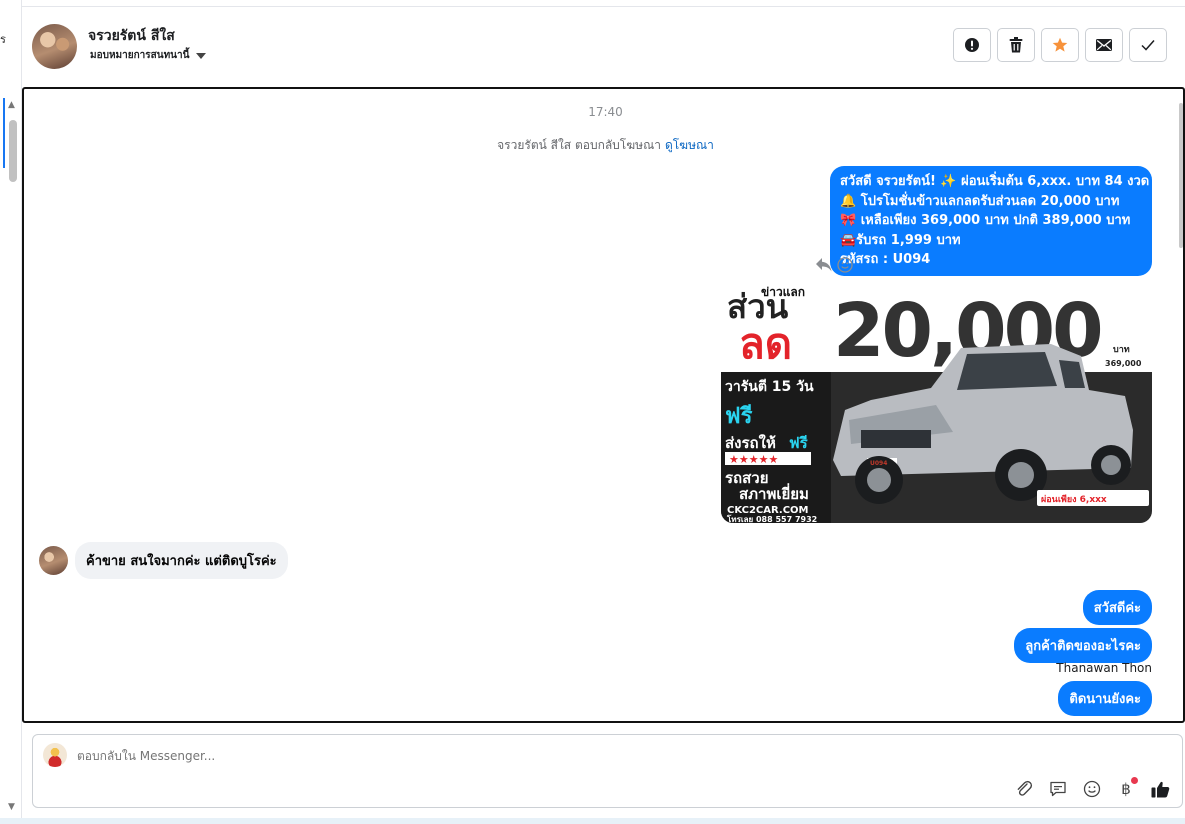  What do you see at coordinates (834, 265) in the screenshot?
I see `message-tools` at bounding box center [834, 265].